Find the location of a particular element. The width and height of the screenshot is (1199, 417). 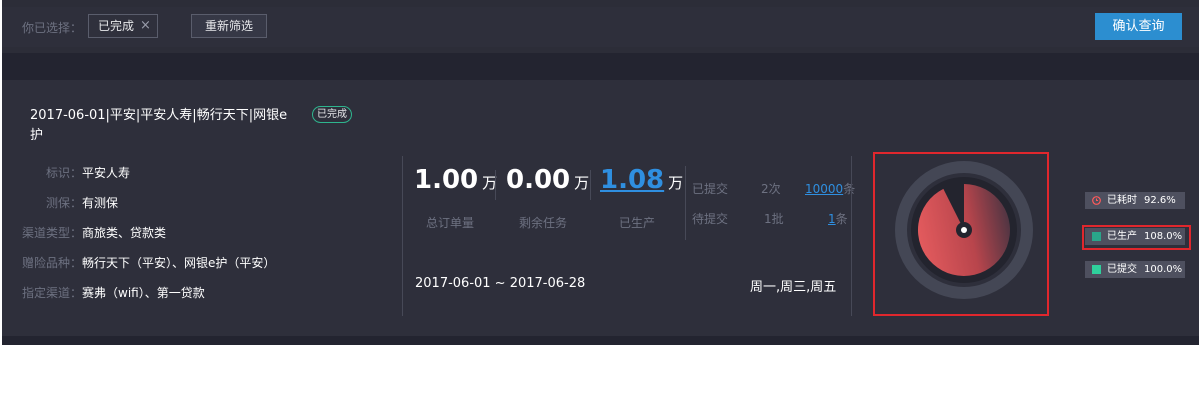

submitted-count-link: 10000 is located at coordinates (824, 189).